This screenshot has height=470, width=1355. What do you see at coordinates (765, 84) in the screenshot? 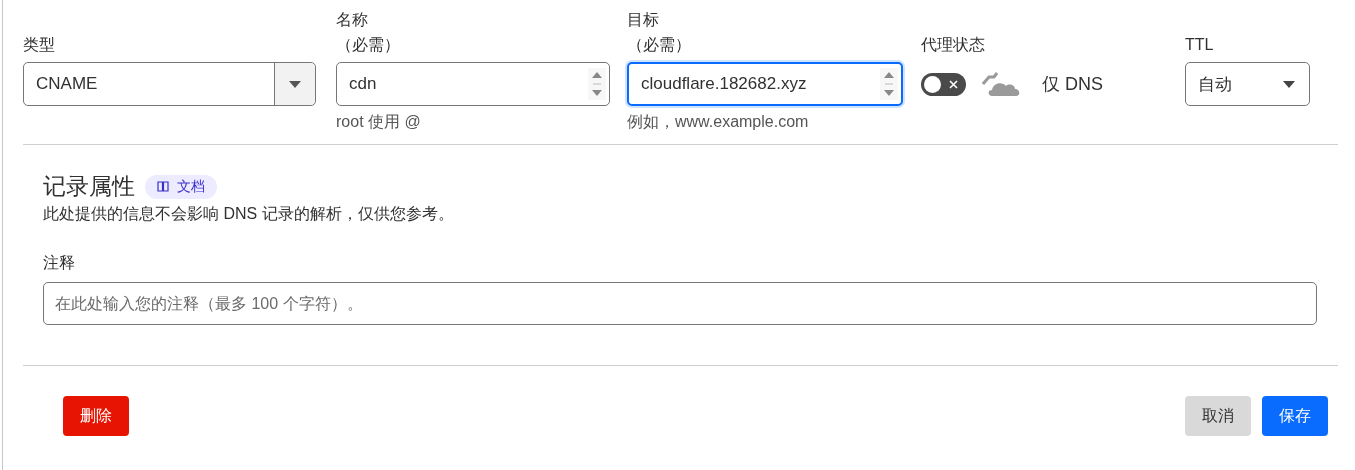
I see `text-field: cloudflare.182682.xyz` at bounding box center [765, 84].